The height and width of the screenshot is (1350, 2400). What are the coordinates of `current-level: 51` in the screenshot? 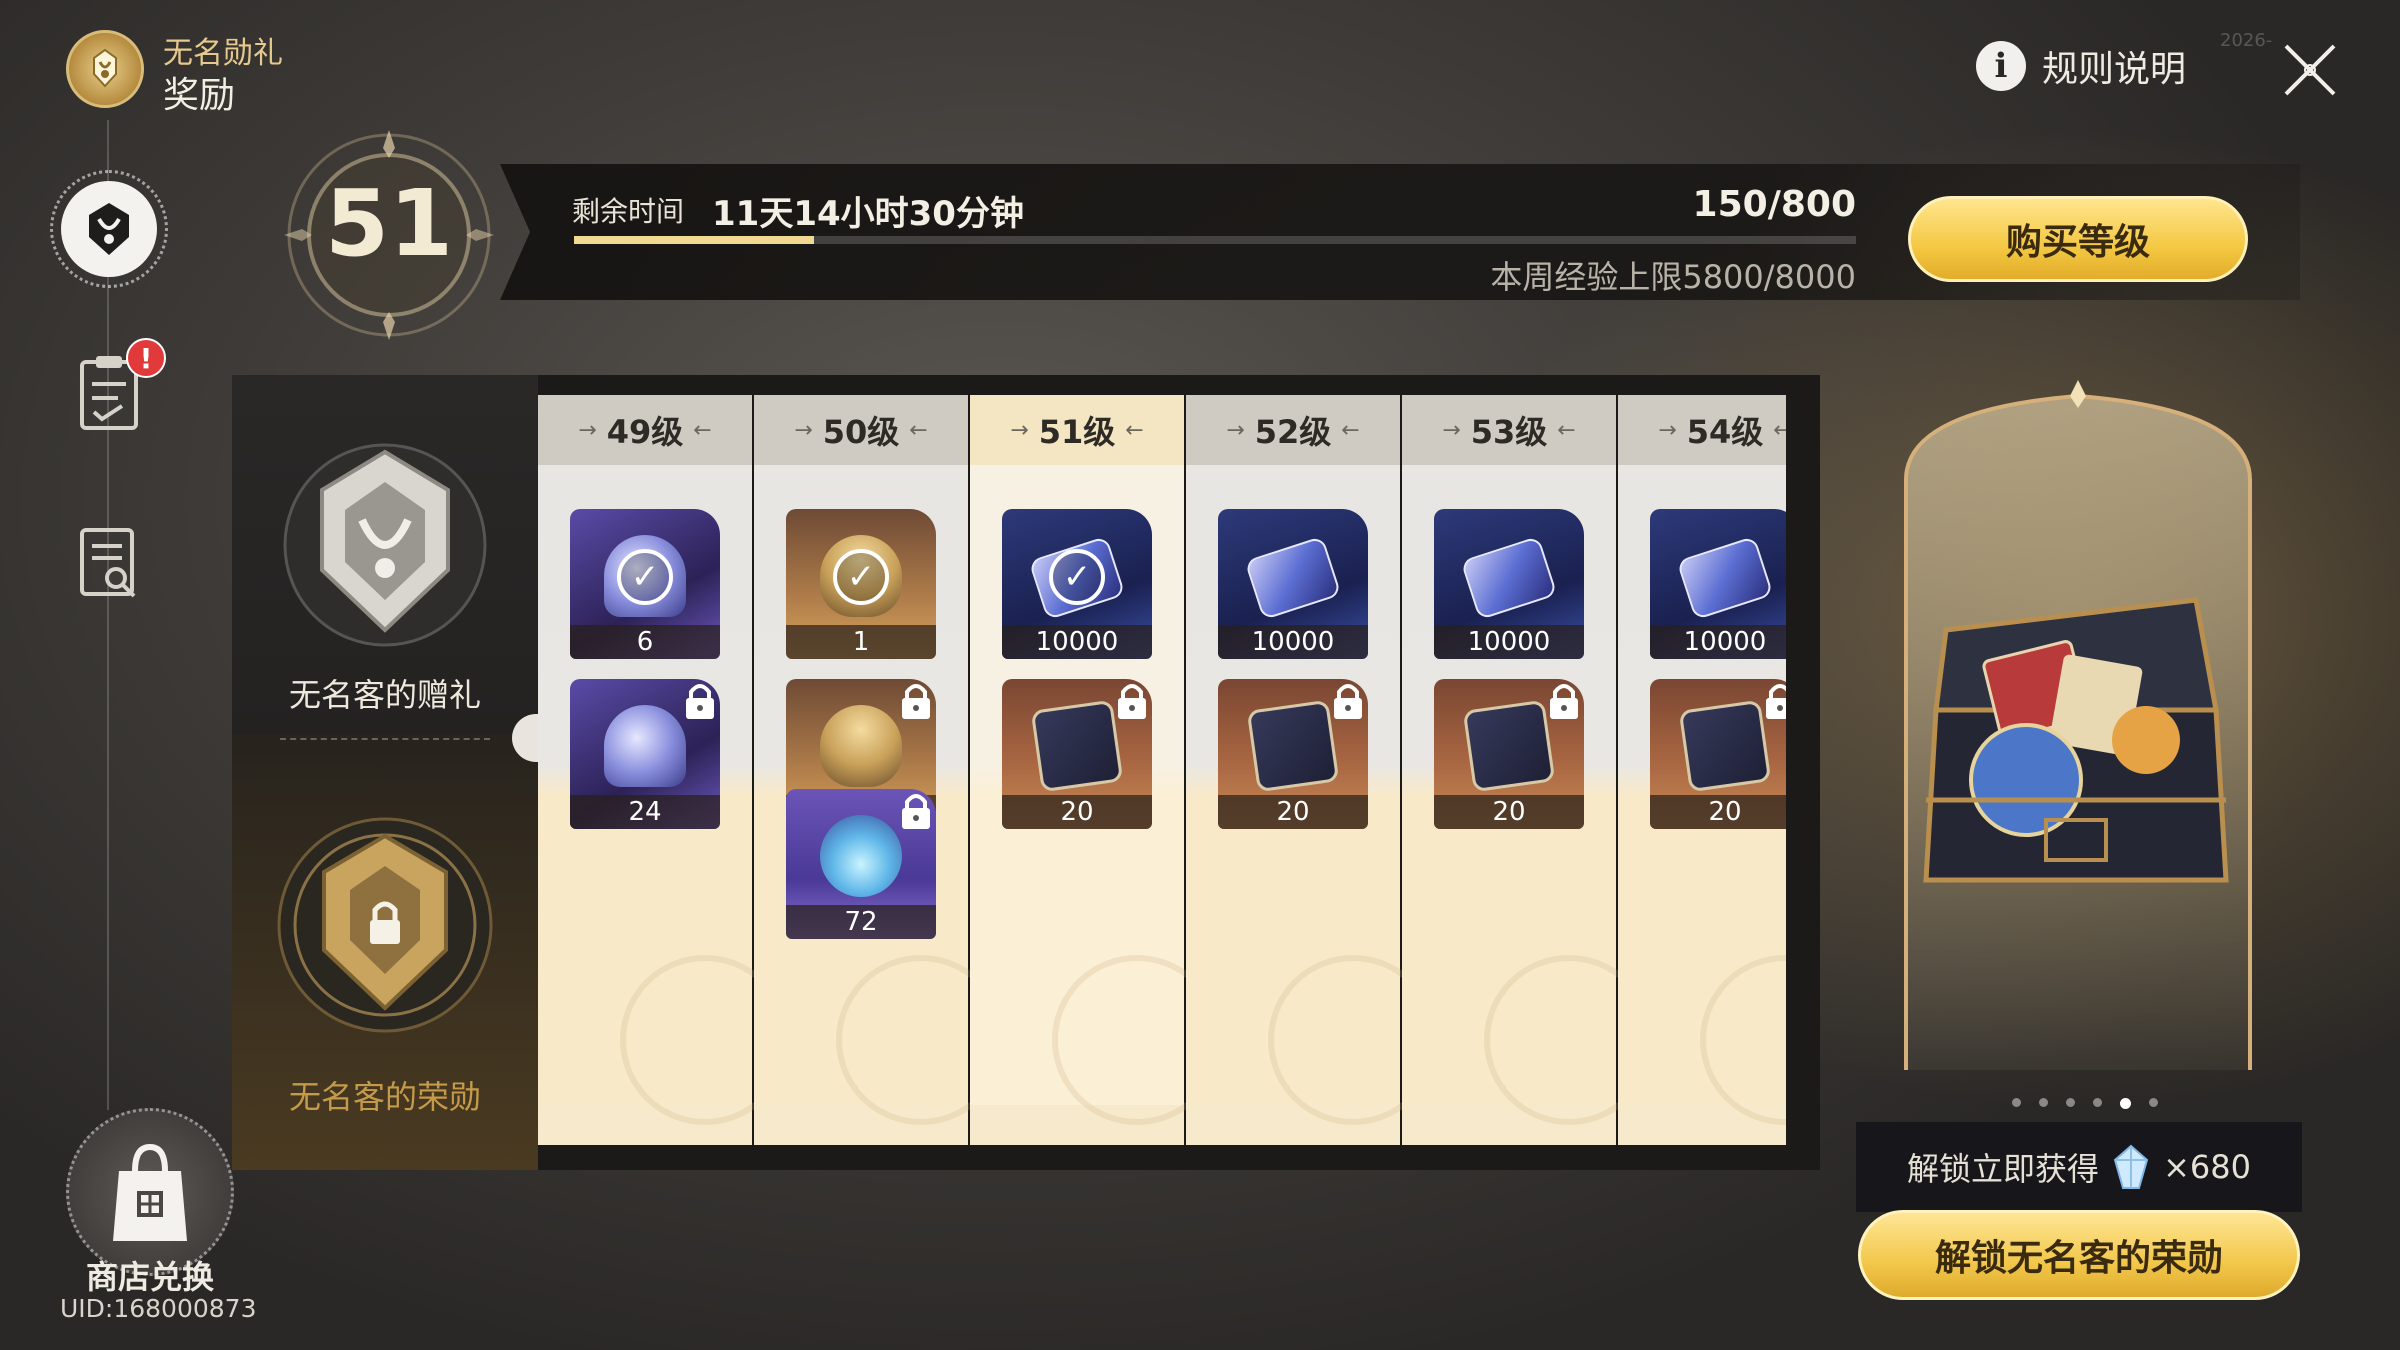 It's located at (389, 223).